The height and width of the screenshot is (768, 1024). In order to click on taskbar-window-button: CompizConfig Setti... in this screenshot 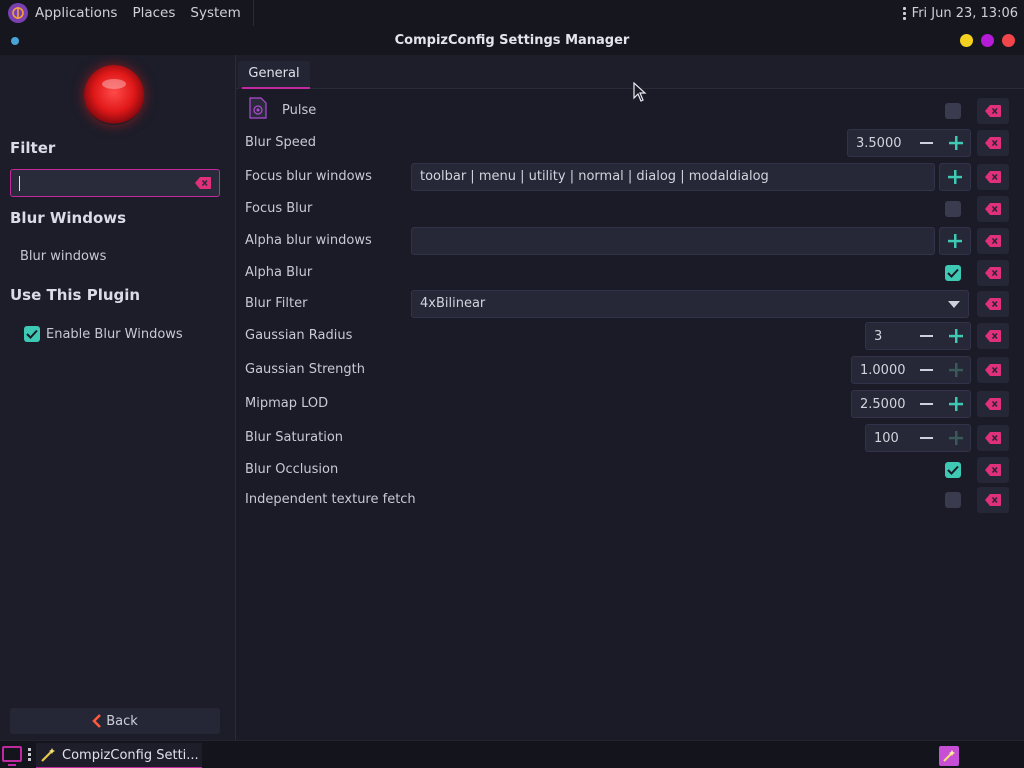, I will do `click(119, 755)`.